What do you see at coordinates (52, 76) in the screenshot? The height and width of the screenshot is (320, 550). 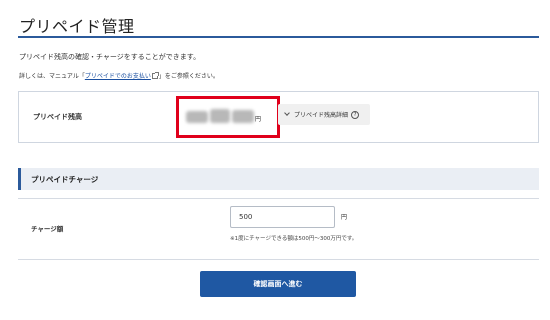 I see `manual-prefix: 詳しくは、マニュアル「` at bounding box center [52, 76].